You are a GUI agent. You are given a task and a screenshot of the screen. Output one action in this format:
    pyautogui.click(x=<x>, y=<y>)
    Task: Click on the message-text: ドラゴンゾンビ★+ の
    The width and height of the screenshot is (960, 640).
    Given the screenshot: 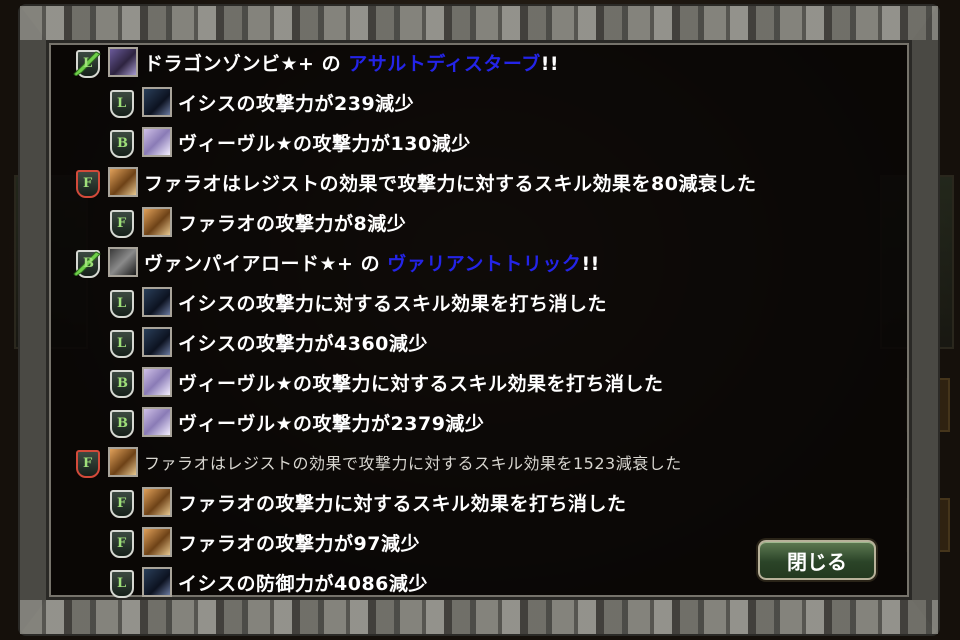 What is the action you would take?
    pyautogui.click(x=246, y=63)
    